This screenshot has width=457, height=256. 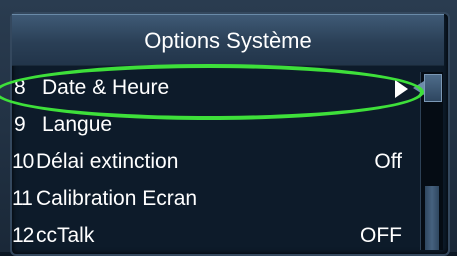 I want to click on menu-item-number: 12, so click(x=23, y=235).